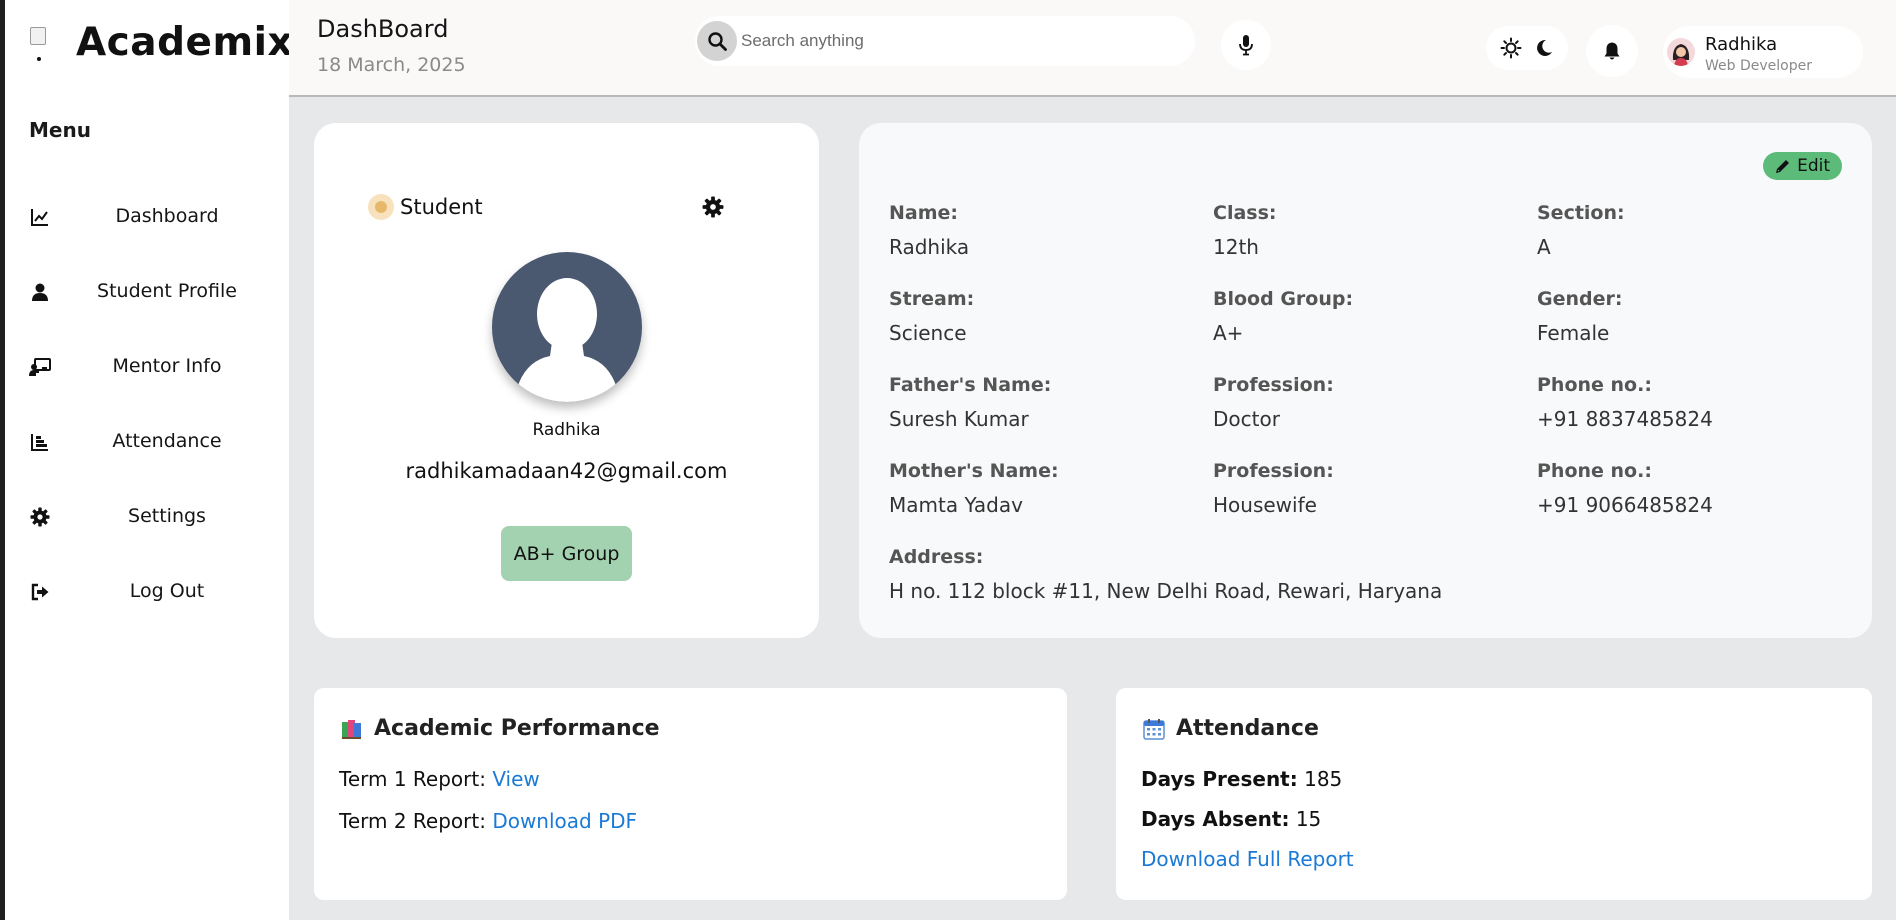 The image size is (1896, 920). I want to click on field-value: 12th, so click(1236, 247).